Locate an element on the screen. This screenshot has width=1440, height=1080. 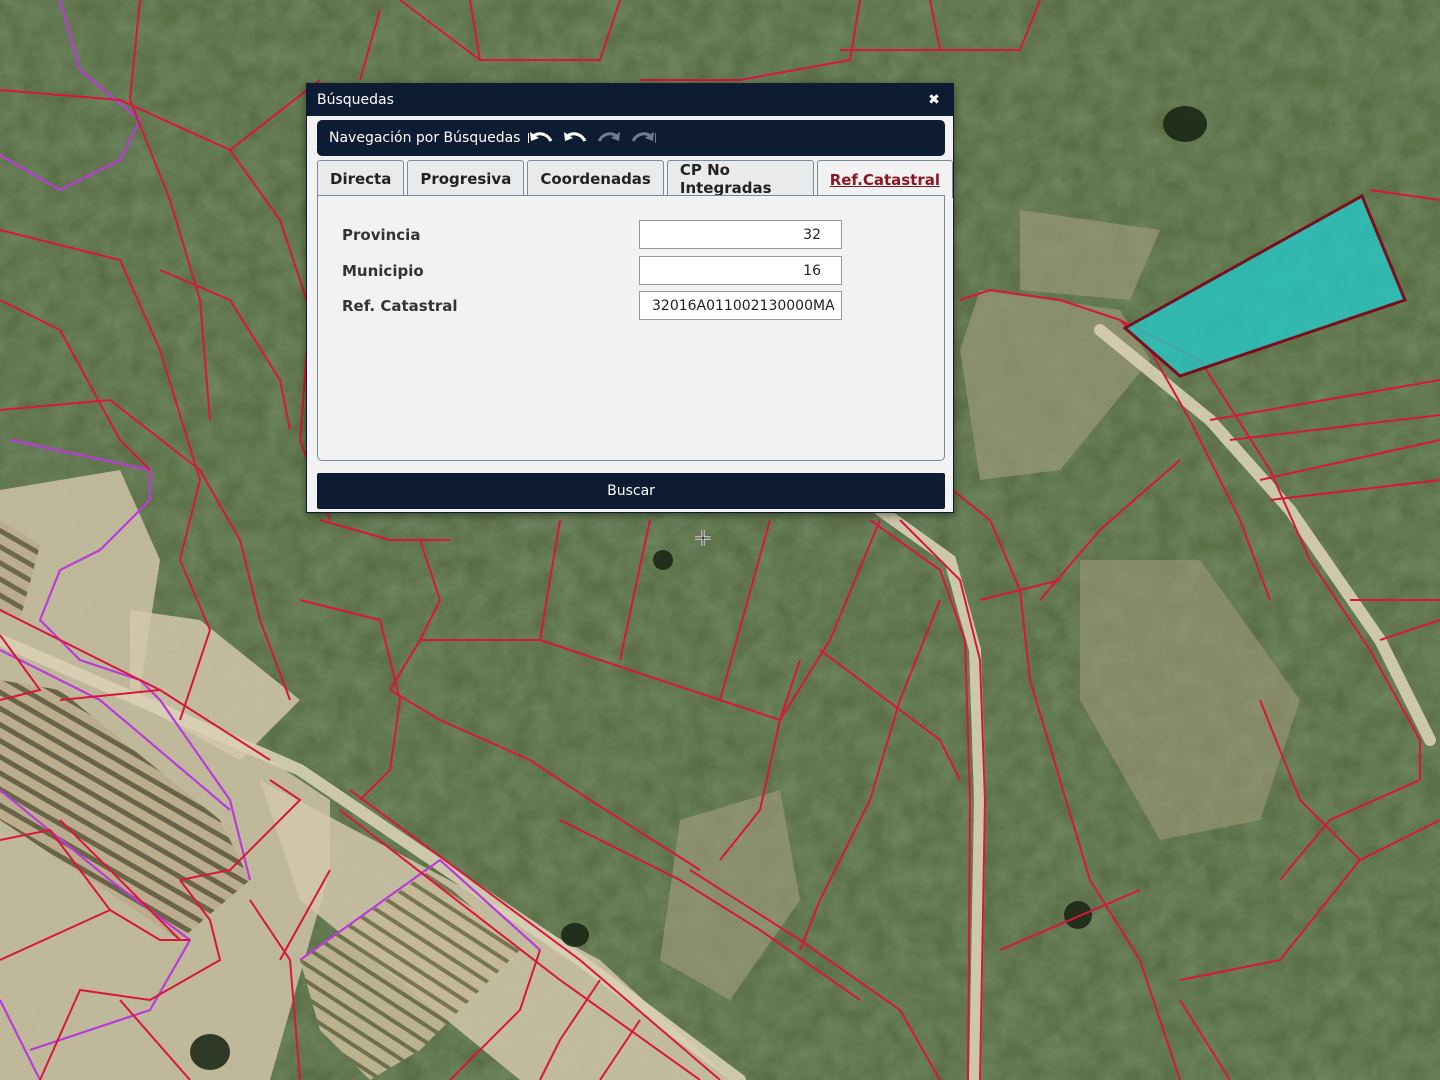
dialog-title: Búsquedas is located at coordinates (355, 100).